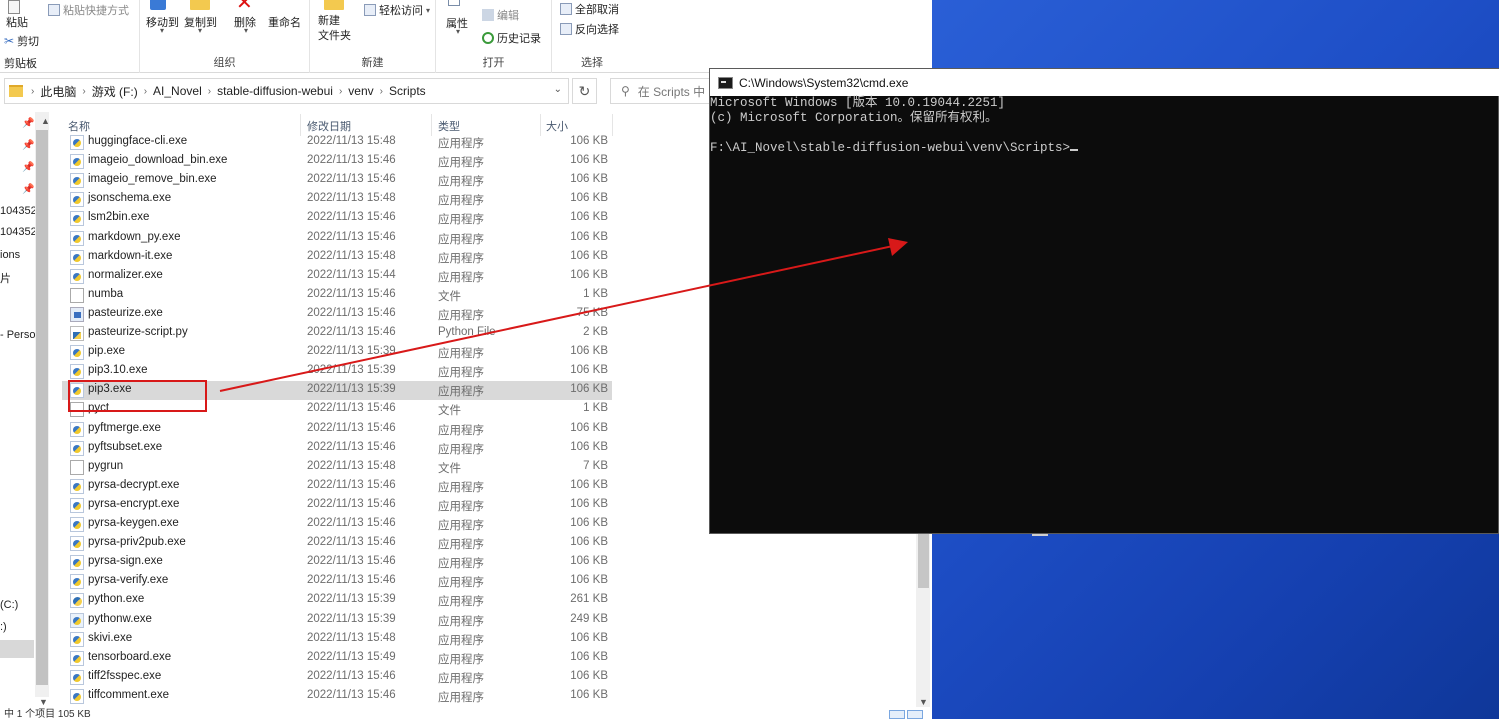 The height and width of the screenshot is (719, 1499). I want to click on file-row: pygrun 2022/11/13 15:48 文件 7 KB, so click(337, 467).